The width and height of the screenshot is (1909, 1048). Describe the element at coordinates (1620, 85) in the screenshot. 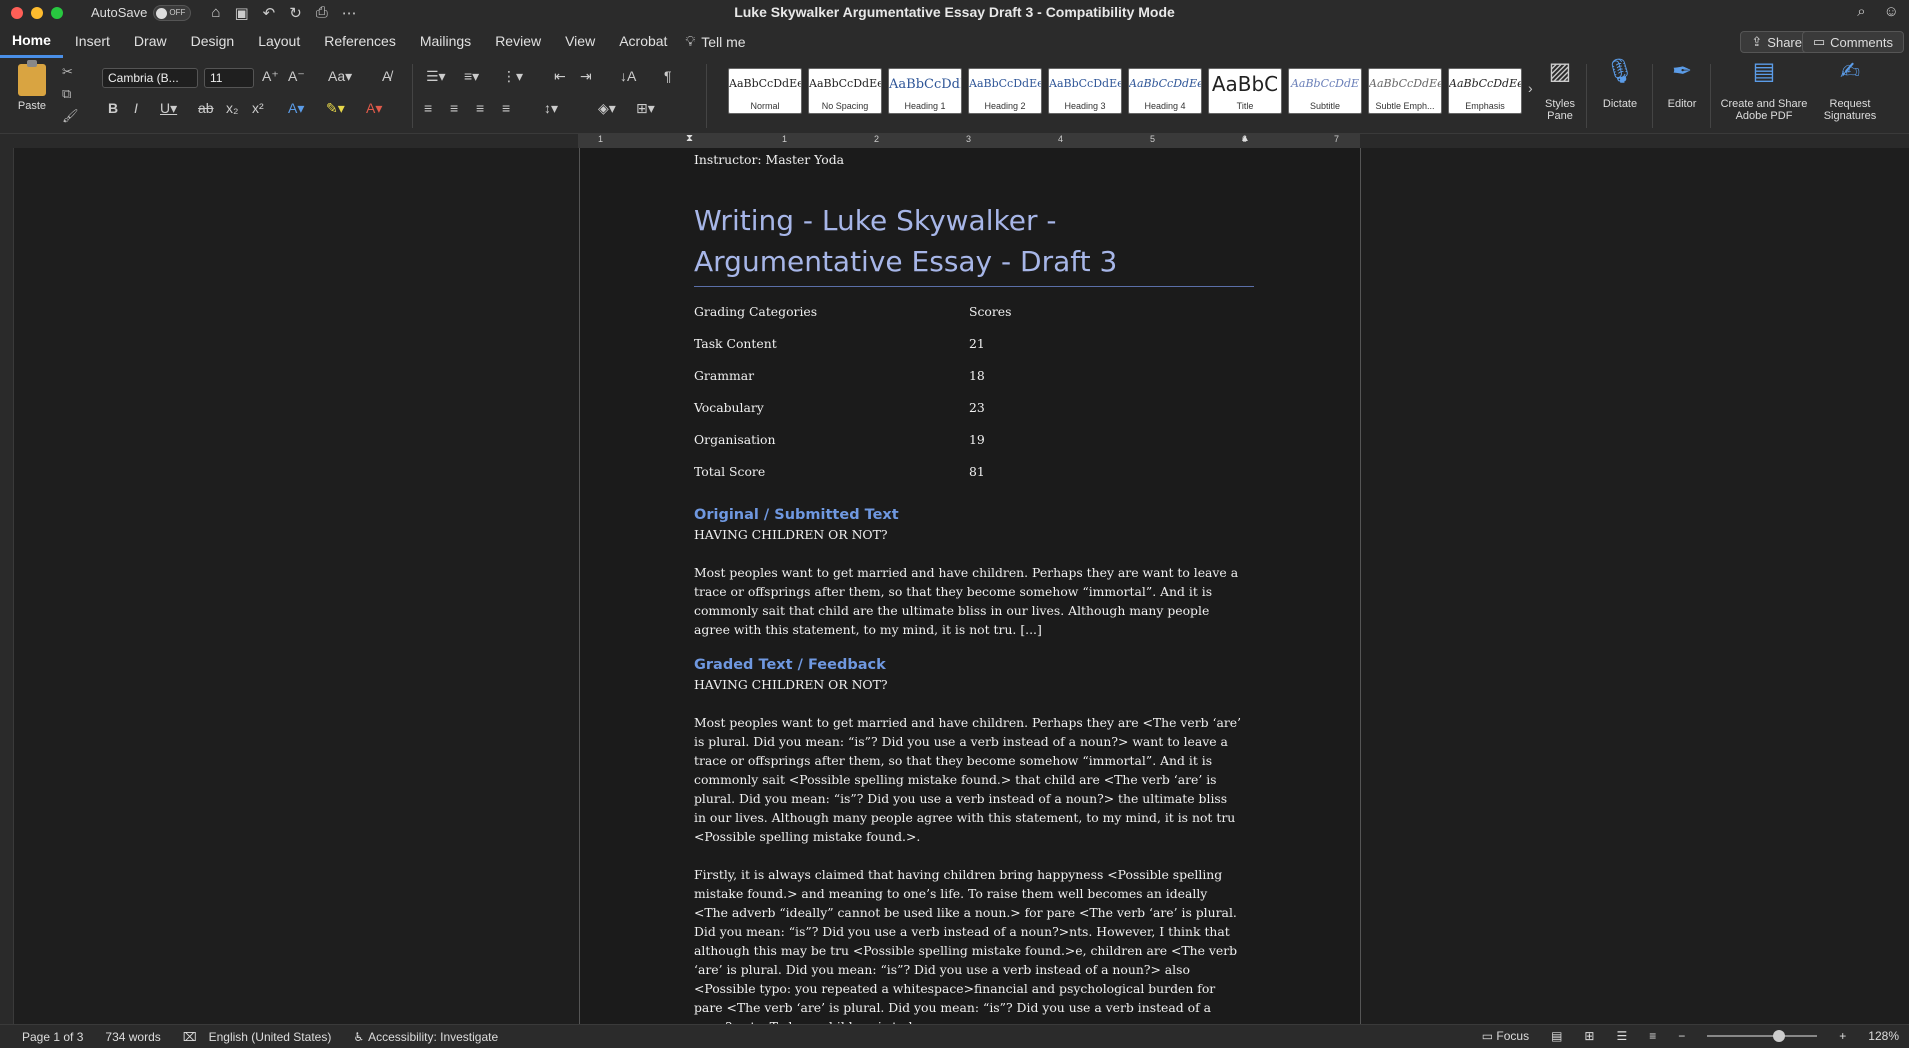

I see `dictate-button: 🎙︎ Dictate` at that location.